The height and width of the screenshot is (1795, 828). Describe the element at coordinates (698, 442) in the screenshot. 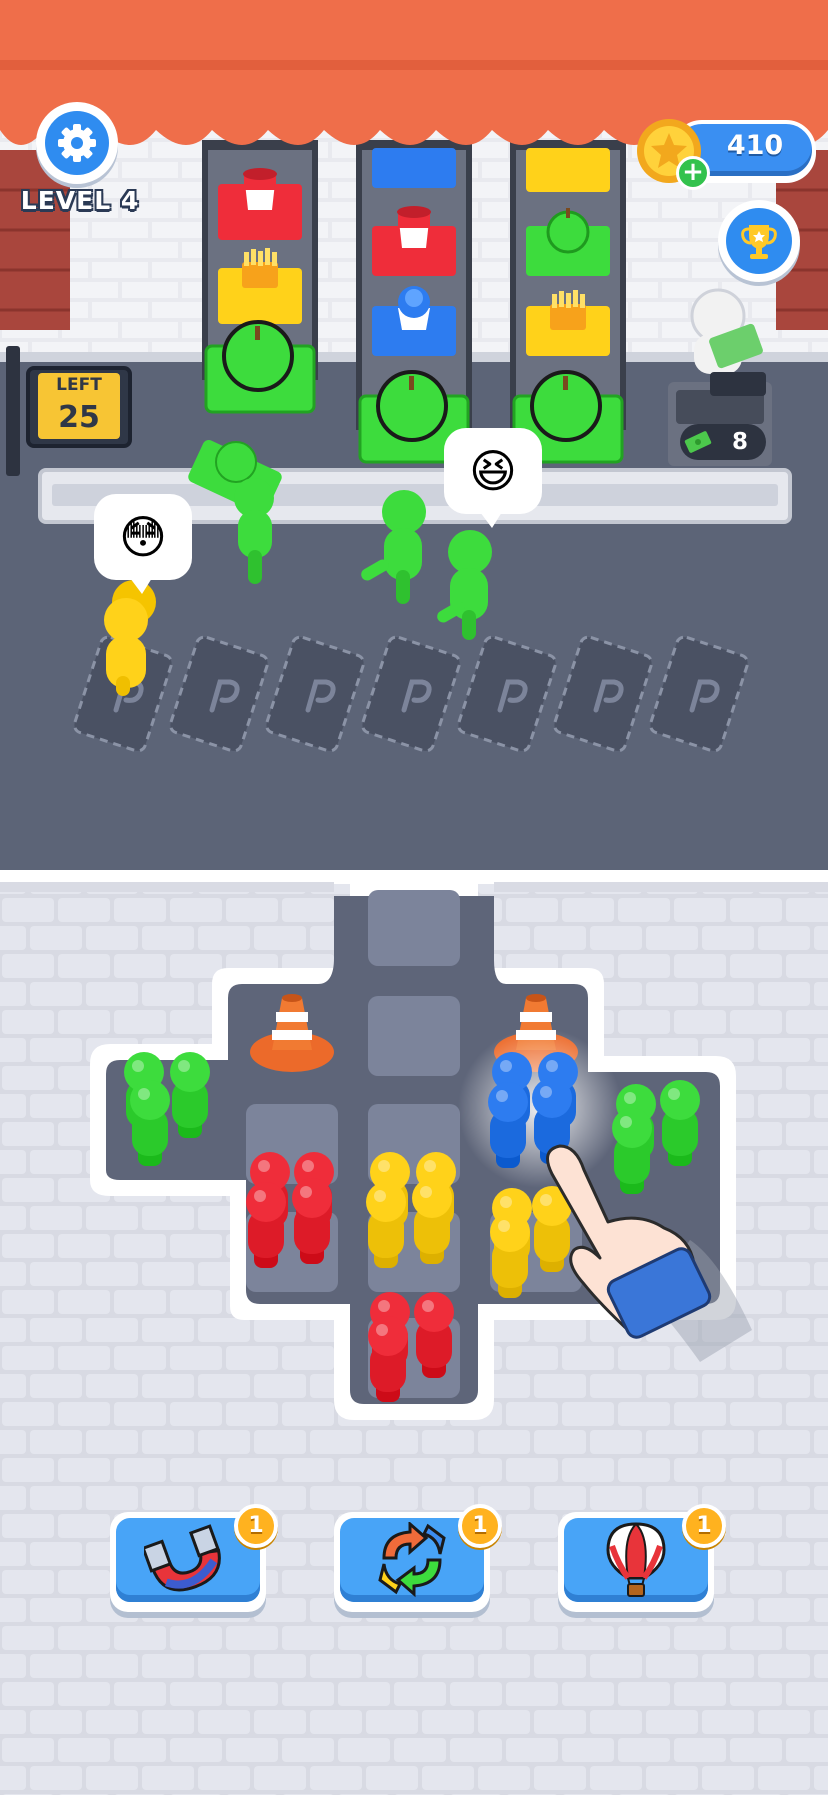

I see `cash-icon` at that location.